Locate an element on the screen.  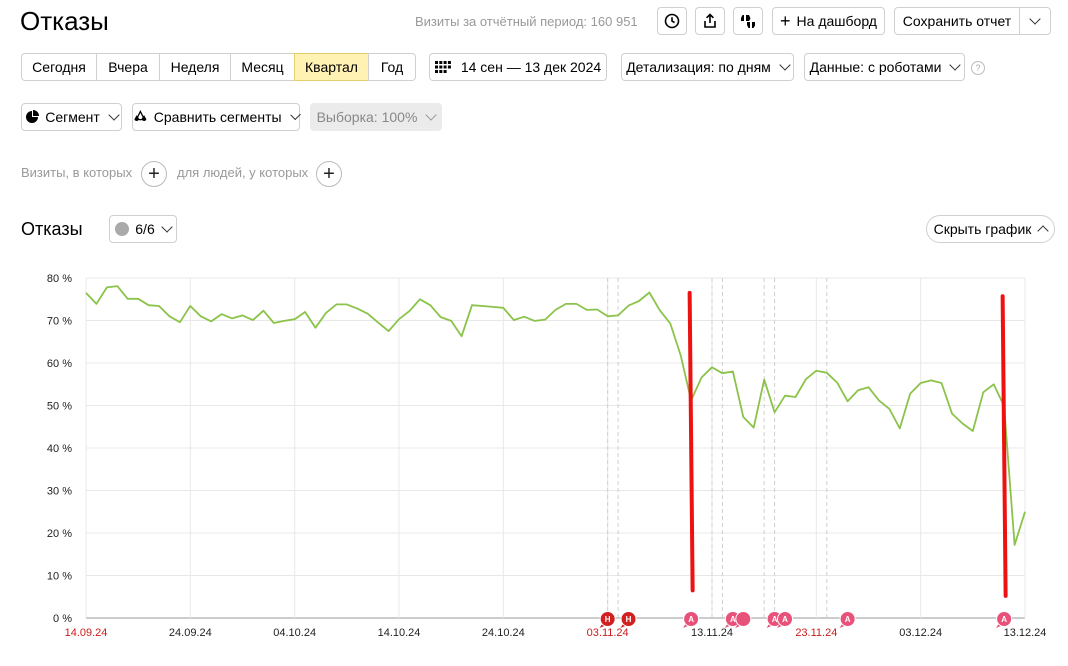
visits-counter: Визиты за отчётный период: 160 951 is located at coordinates (526, 21).